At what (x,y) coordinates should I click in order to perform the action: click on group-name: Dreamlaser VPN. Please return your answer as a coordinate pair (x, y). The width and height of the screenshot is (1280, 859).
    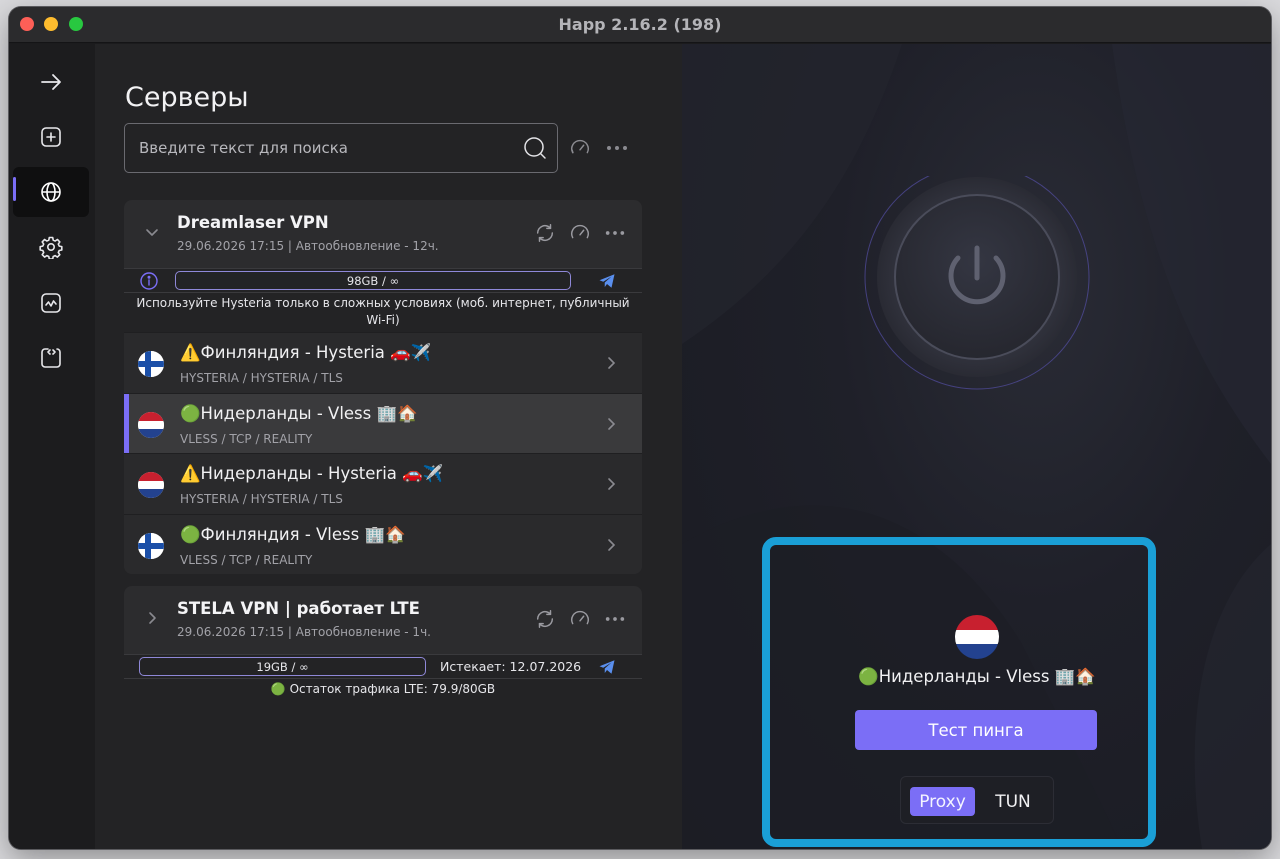
    Looking at the image, I should click on (253, 222).